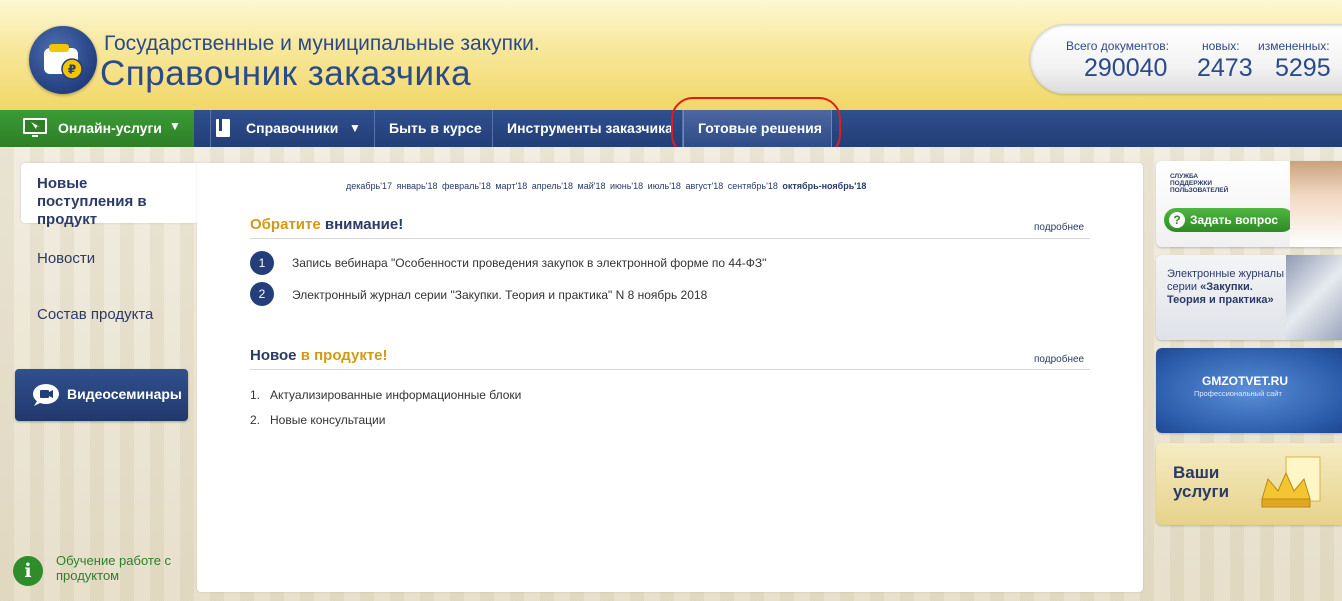  Describe the element at coordinates (286, 73) in the screenshot. I see `header-title-line2: Справочник заказчика` at that location.